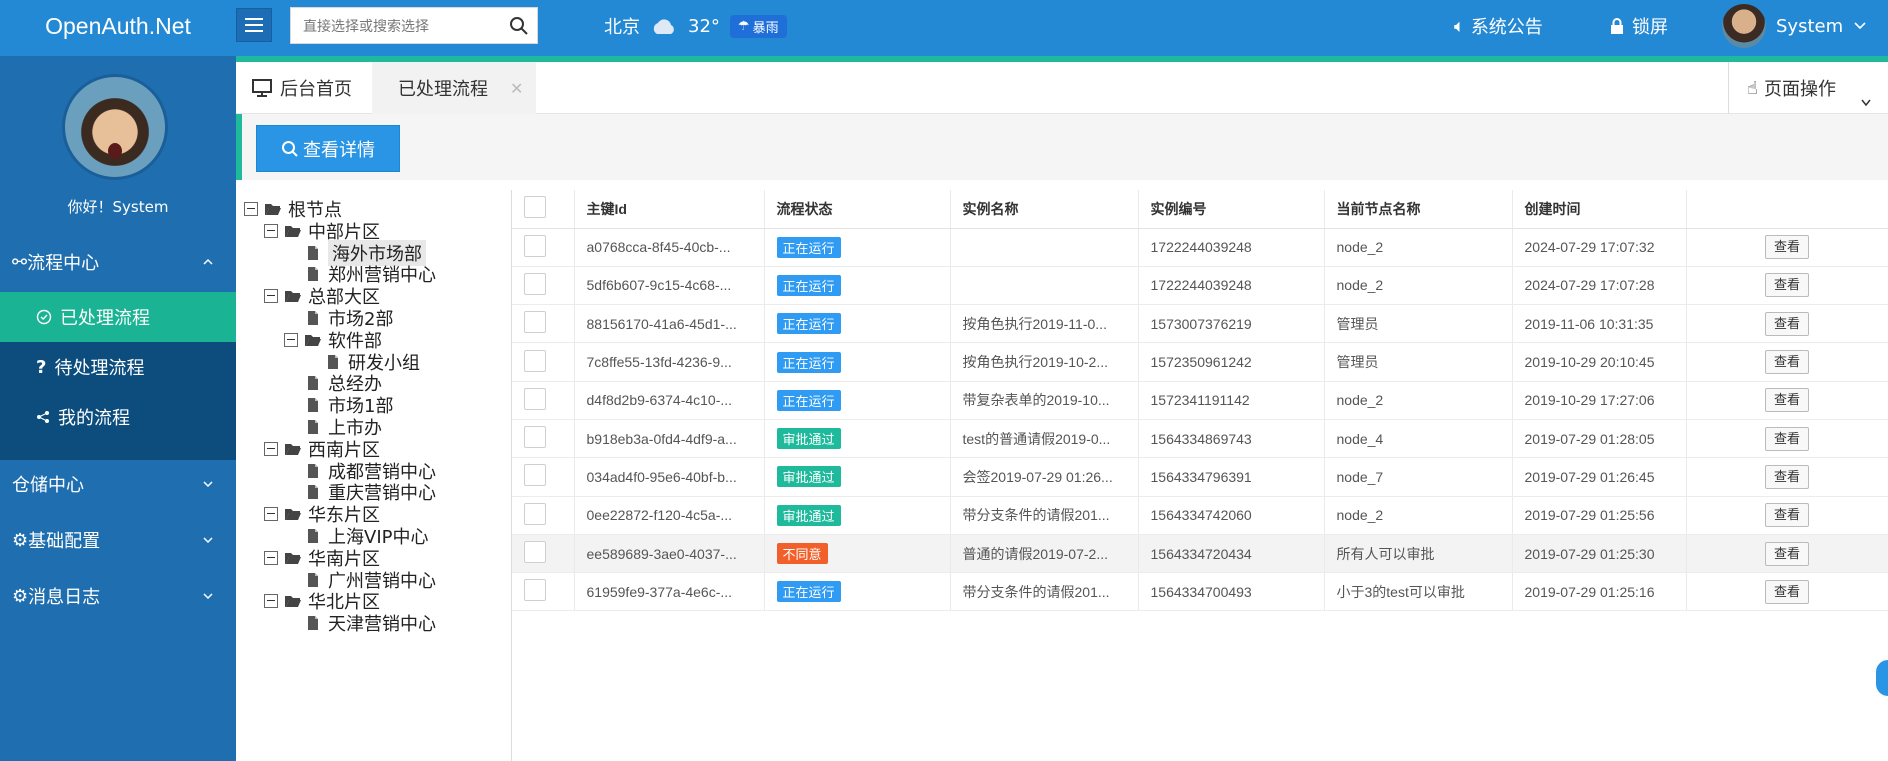 The image size is (1888, 761). What do you see at coordinates (328, 148) in the screenshot?
I see `view-detail-button: 查看详情` at bounding box center [328, 148].